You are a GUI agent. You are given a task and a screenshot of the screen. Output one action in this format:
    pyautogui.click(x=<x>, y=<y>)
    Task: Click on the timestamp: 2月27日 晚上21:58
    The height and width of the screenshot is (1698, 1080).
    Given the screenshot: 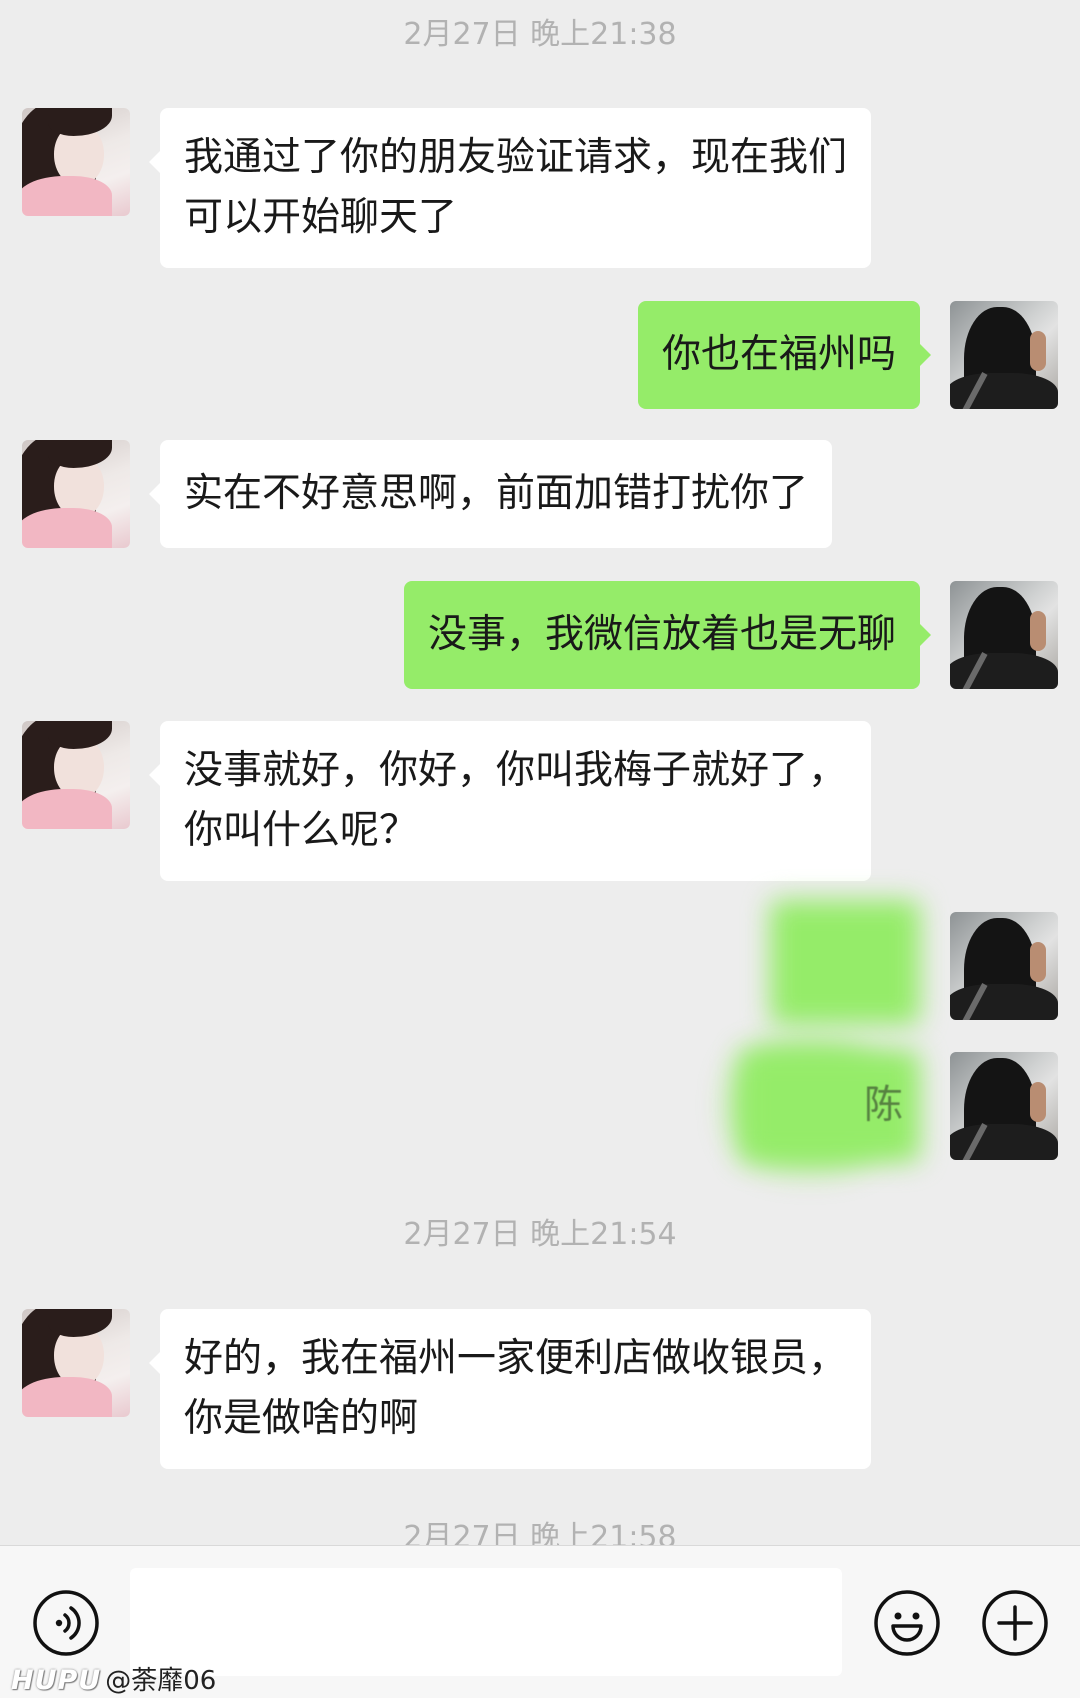 What is the action you would take?
    pyautogui.click(x=540, y=1532)
    